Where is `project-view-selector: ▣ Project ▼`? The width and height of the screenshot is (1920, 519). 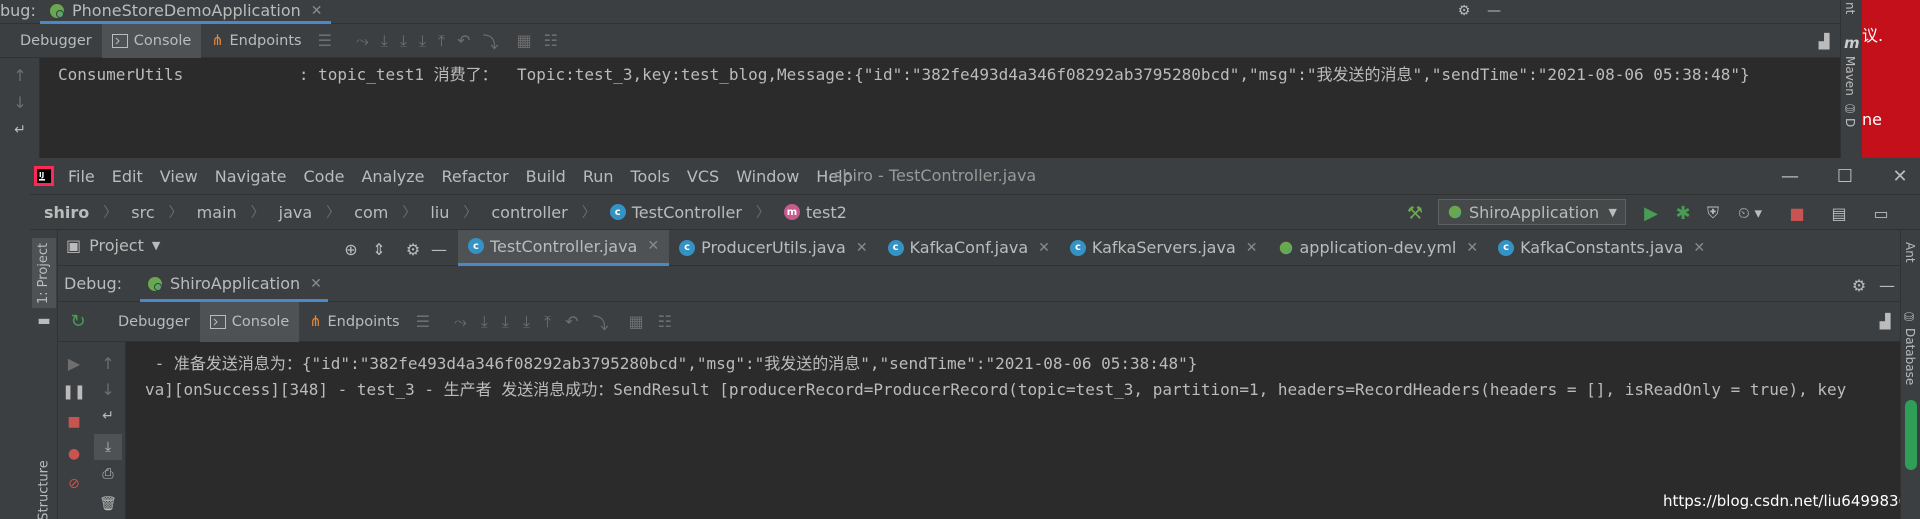 project-view-selector: ▣ Project ▼ is located at coordinates (113, 245).